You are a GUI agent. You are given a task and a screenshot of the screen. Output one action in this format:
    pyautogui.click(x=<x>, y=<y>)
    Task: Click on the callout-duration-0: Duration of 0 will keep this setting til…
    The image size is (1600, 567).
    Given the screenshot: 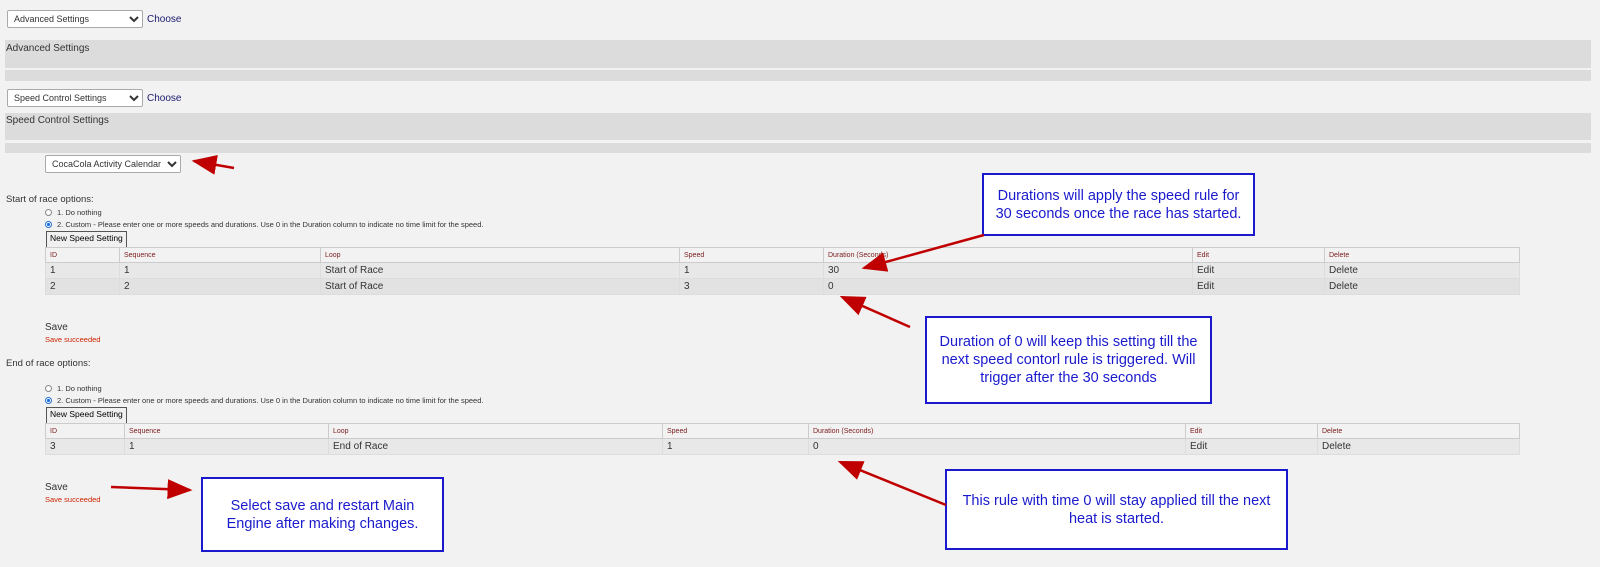 What is the action you would take?
    pyautogui.click(x=1068, y=360)
    